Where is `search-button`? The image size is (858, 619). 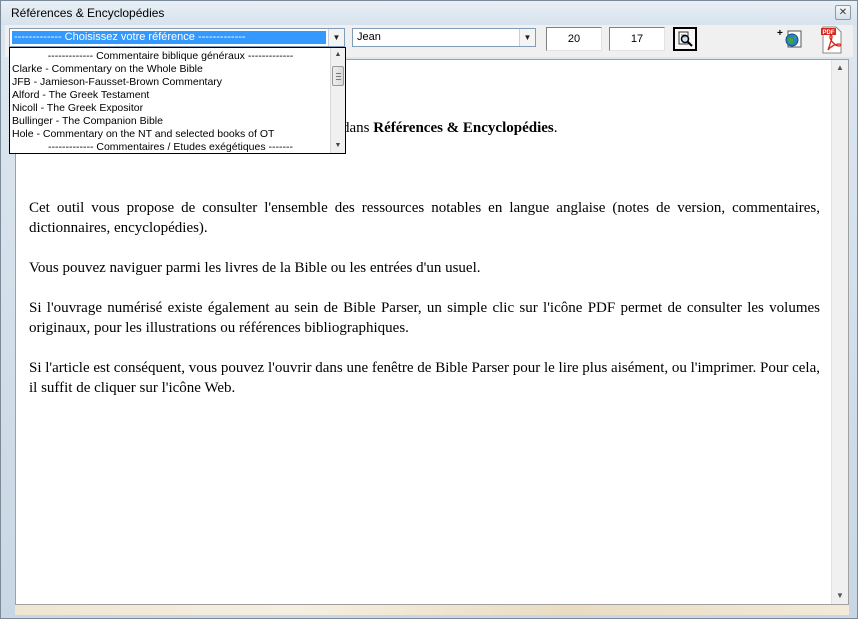 search-button is located at coordinates (685, 39).